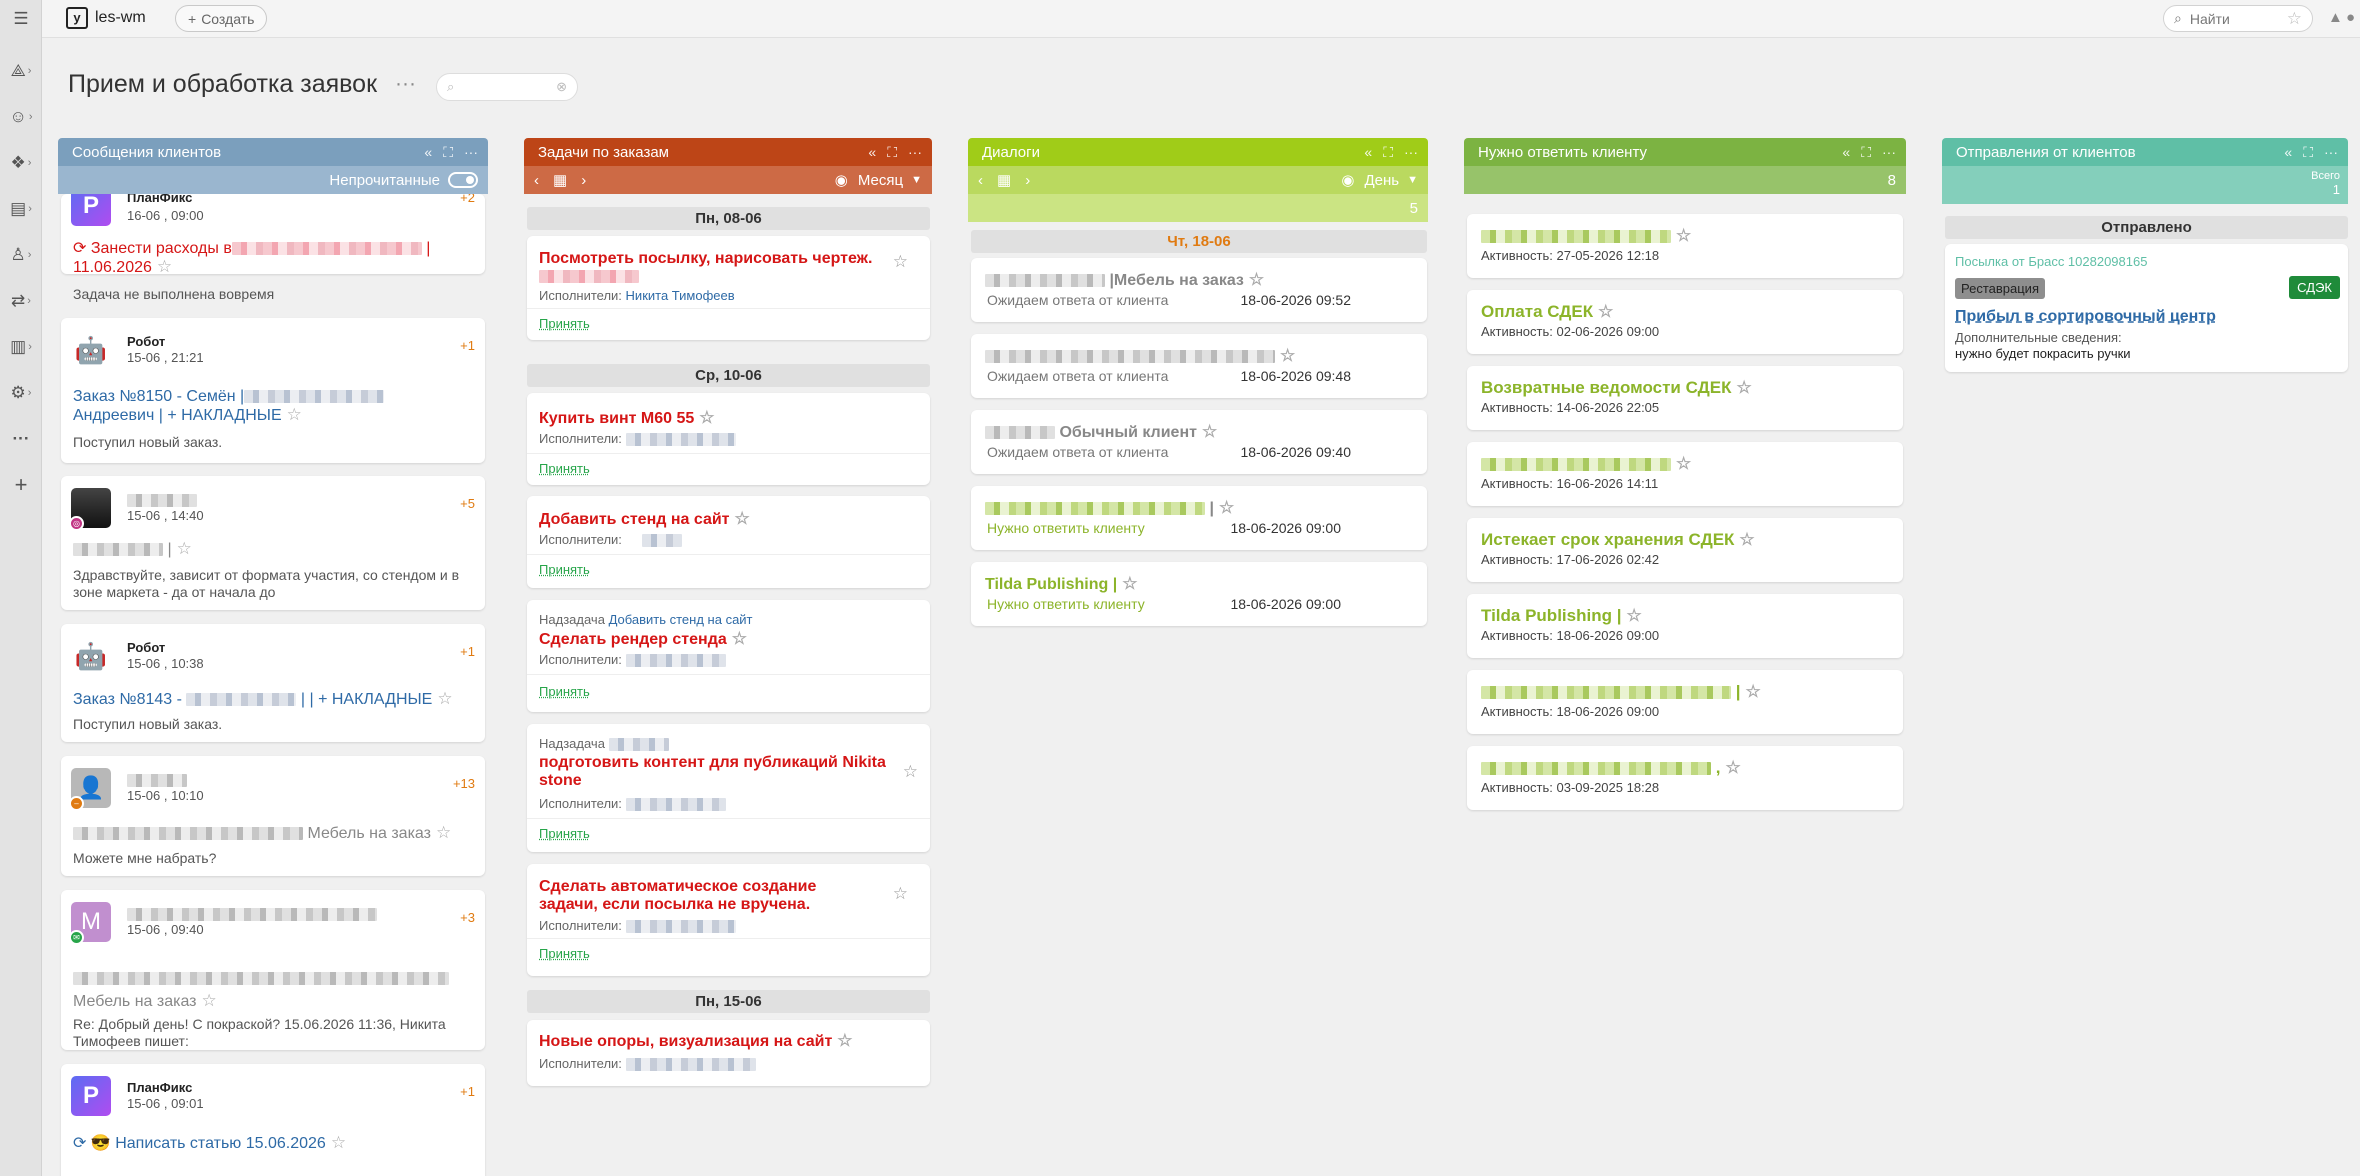  I want to click on unread-toggle, so click(463, 180).